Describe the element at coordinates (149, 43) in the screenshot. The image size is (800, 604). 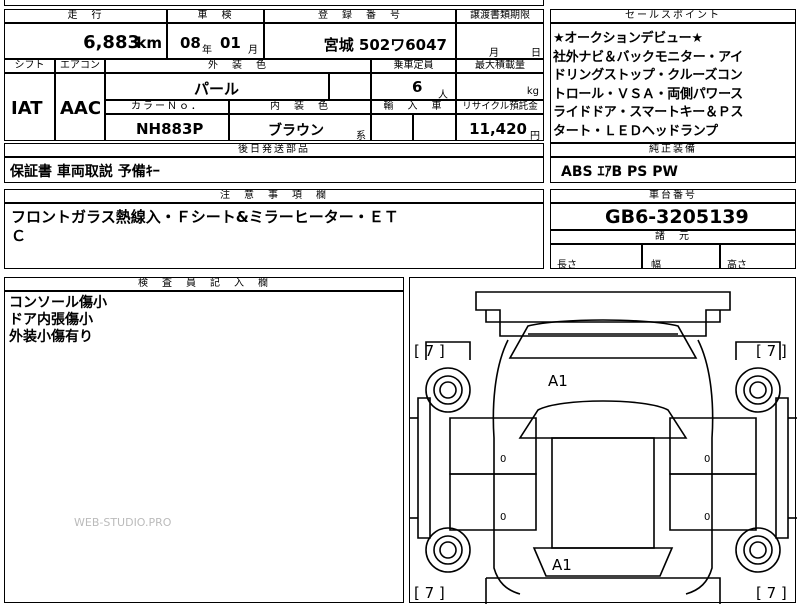
I see `mileage-unit: km` at that location.